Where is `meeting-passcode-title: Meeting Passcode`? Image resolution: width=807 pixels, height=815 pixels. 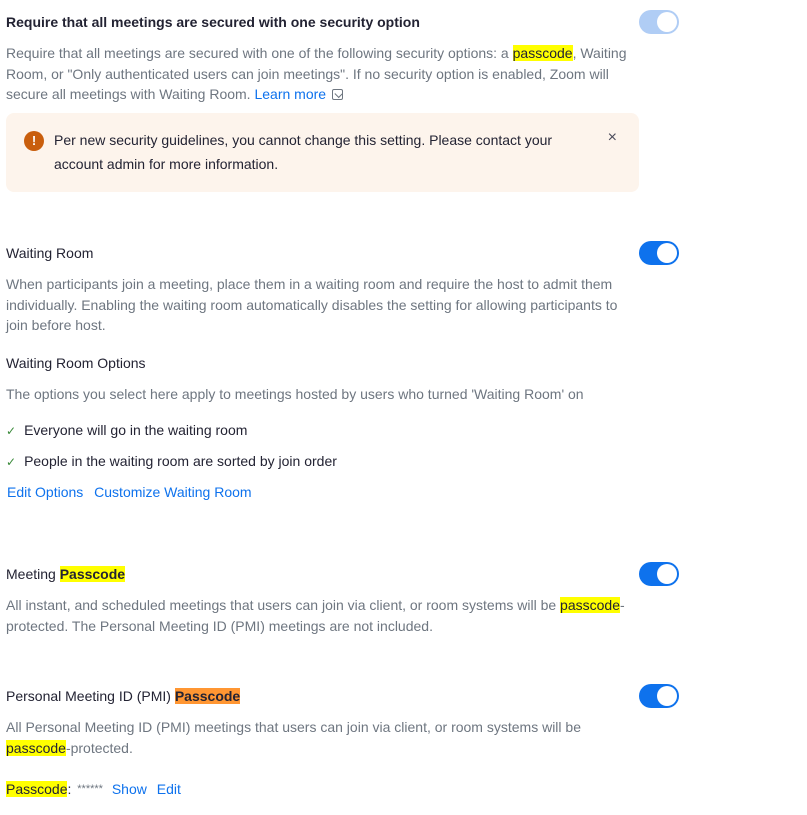
meeting-passcode-title: Meeting Passcode is located at coordinates (66, 574).